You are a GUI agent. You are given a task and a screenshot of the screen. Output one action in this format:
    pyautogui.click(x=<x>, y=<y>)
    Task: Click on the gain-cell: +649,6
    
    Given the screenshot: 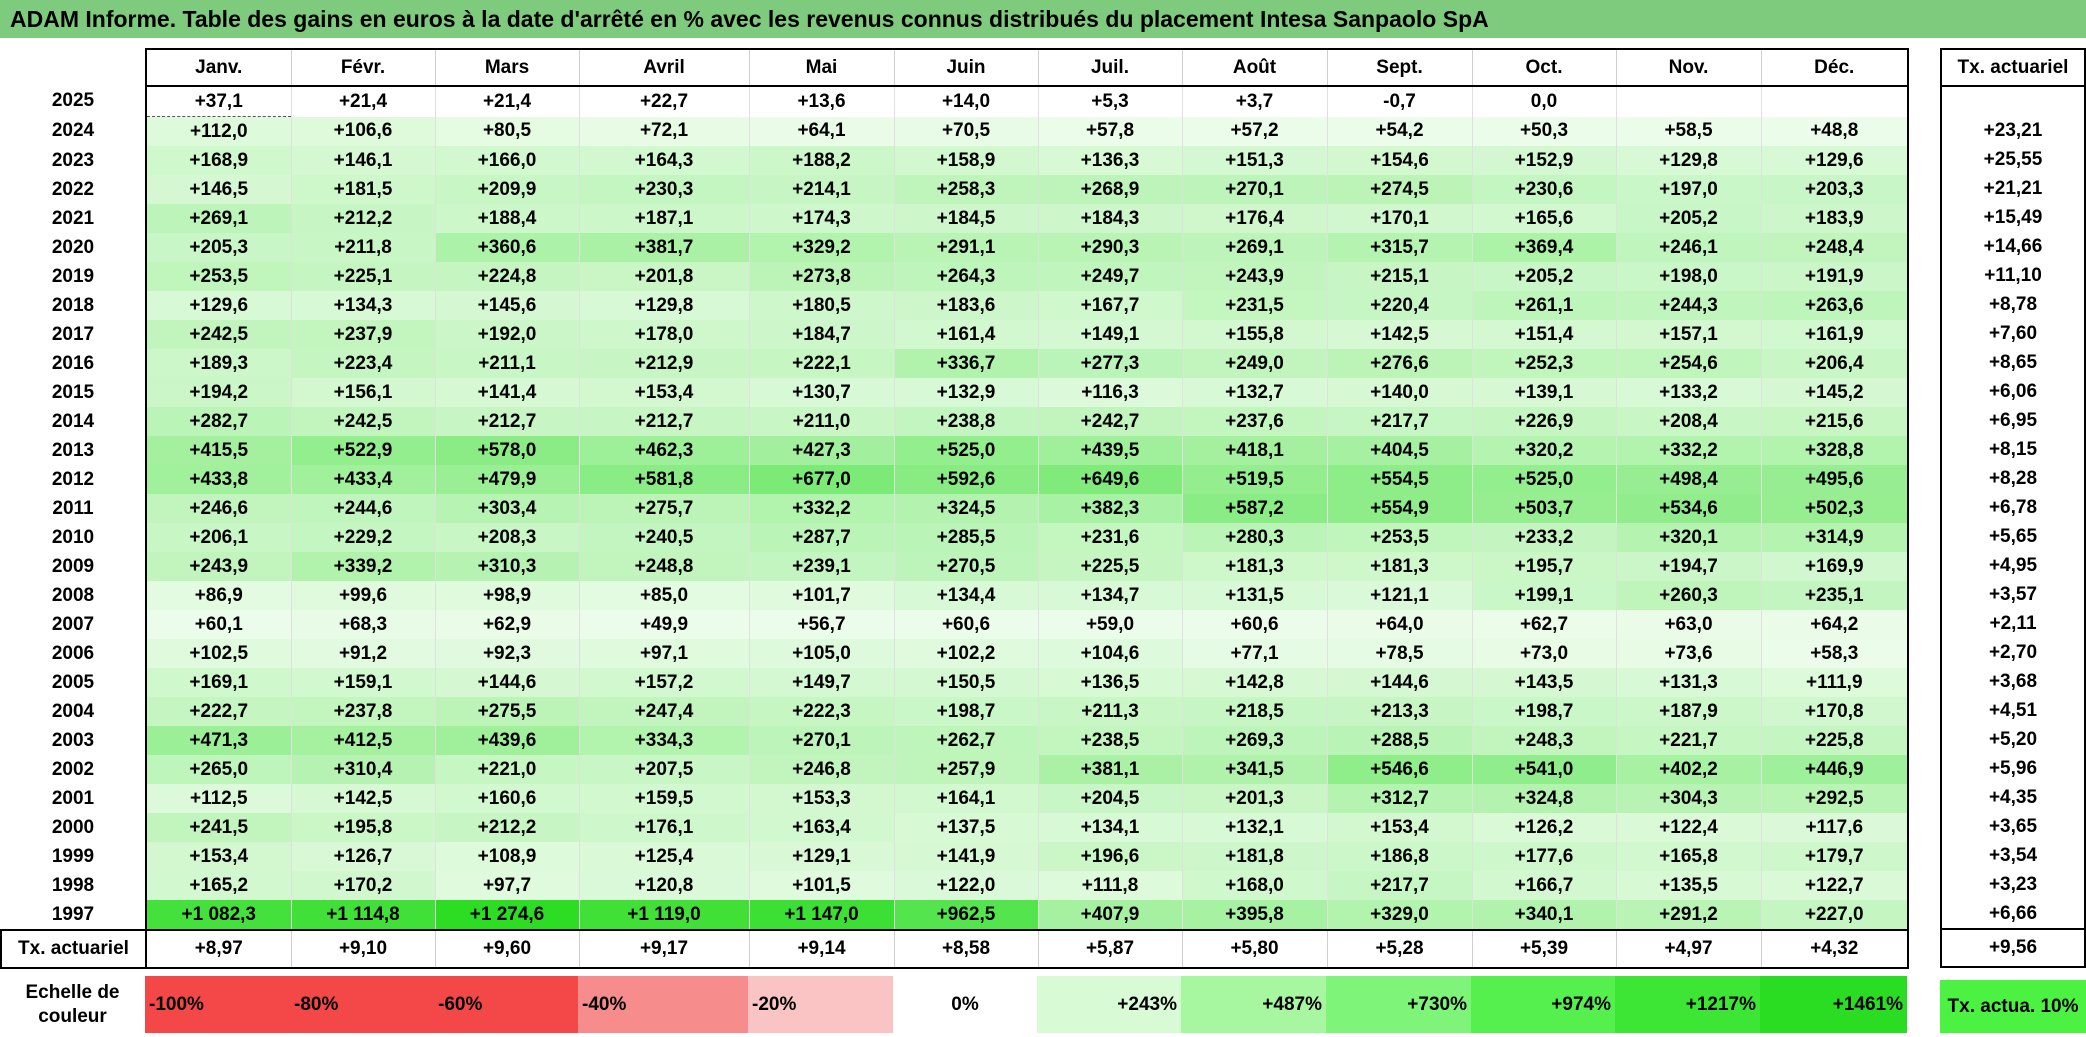 What is the action you would take?
    pyautogui.click(x=1109, y=479)
    